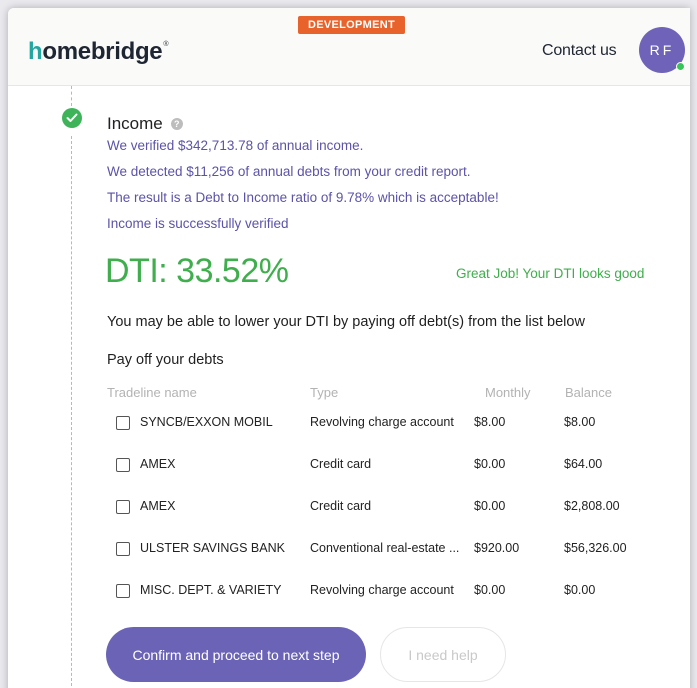  Describe the element at coordinates (102, 51) in the screenshot. I see `logo-text: omebridge` at that location.